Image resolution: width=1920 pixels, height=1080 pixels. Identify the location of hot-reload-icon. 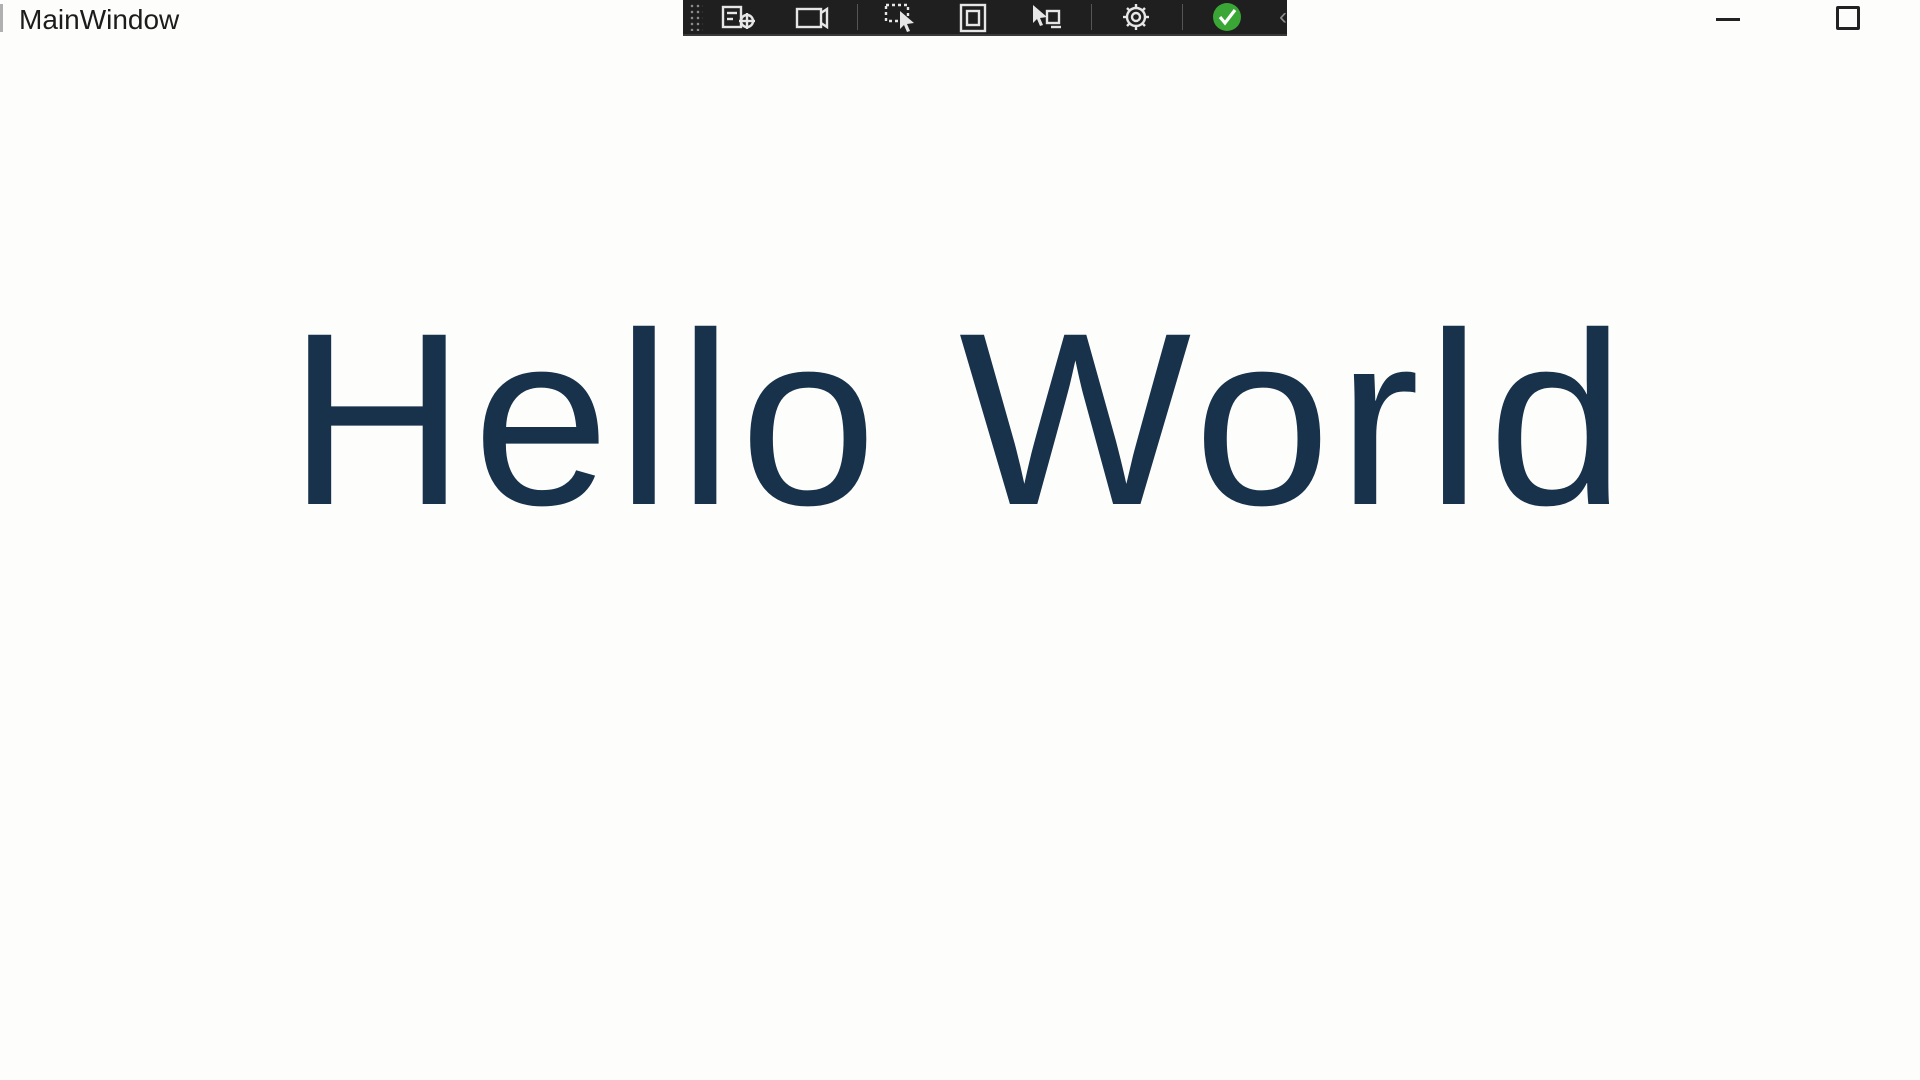
(1045, 17).